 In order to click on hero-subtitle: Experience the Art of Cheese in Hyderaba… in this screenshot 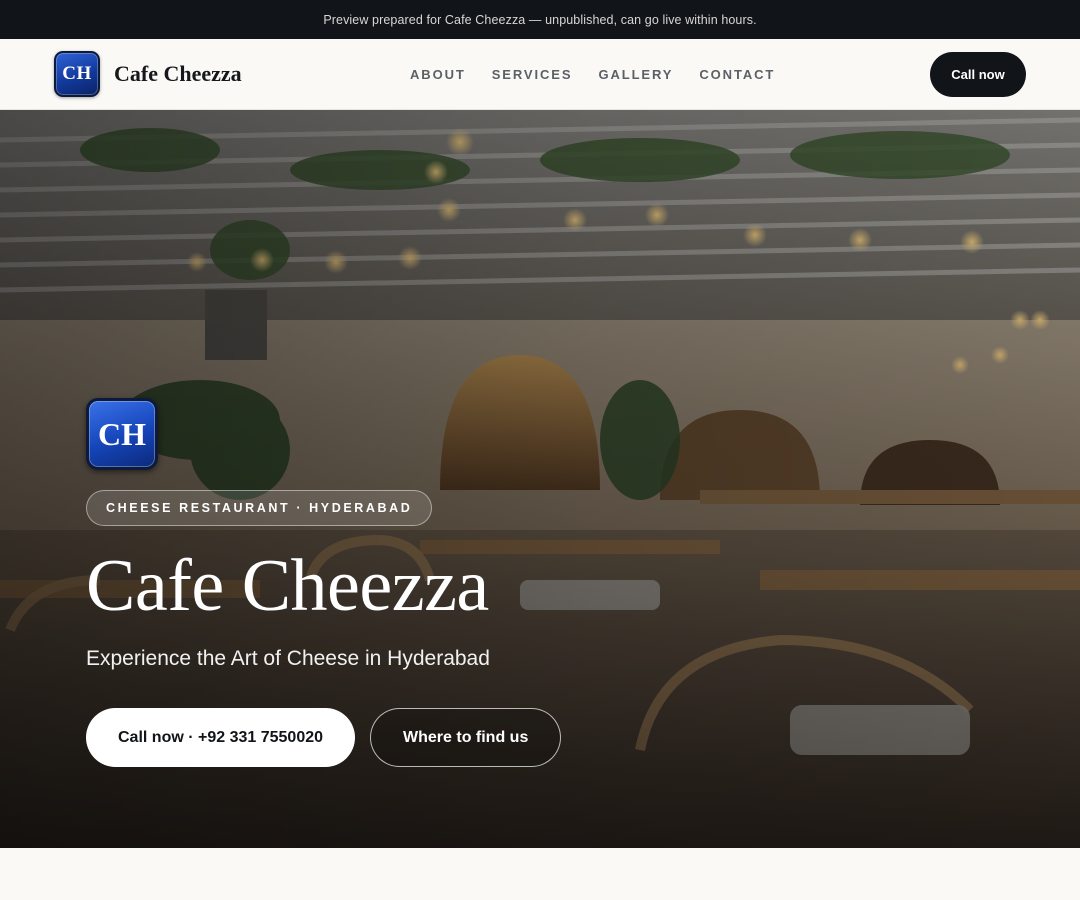, I will do `click(288, 658)`.